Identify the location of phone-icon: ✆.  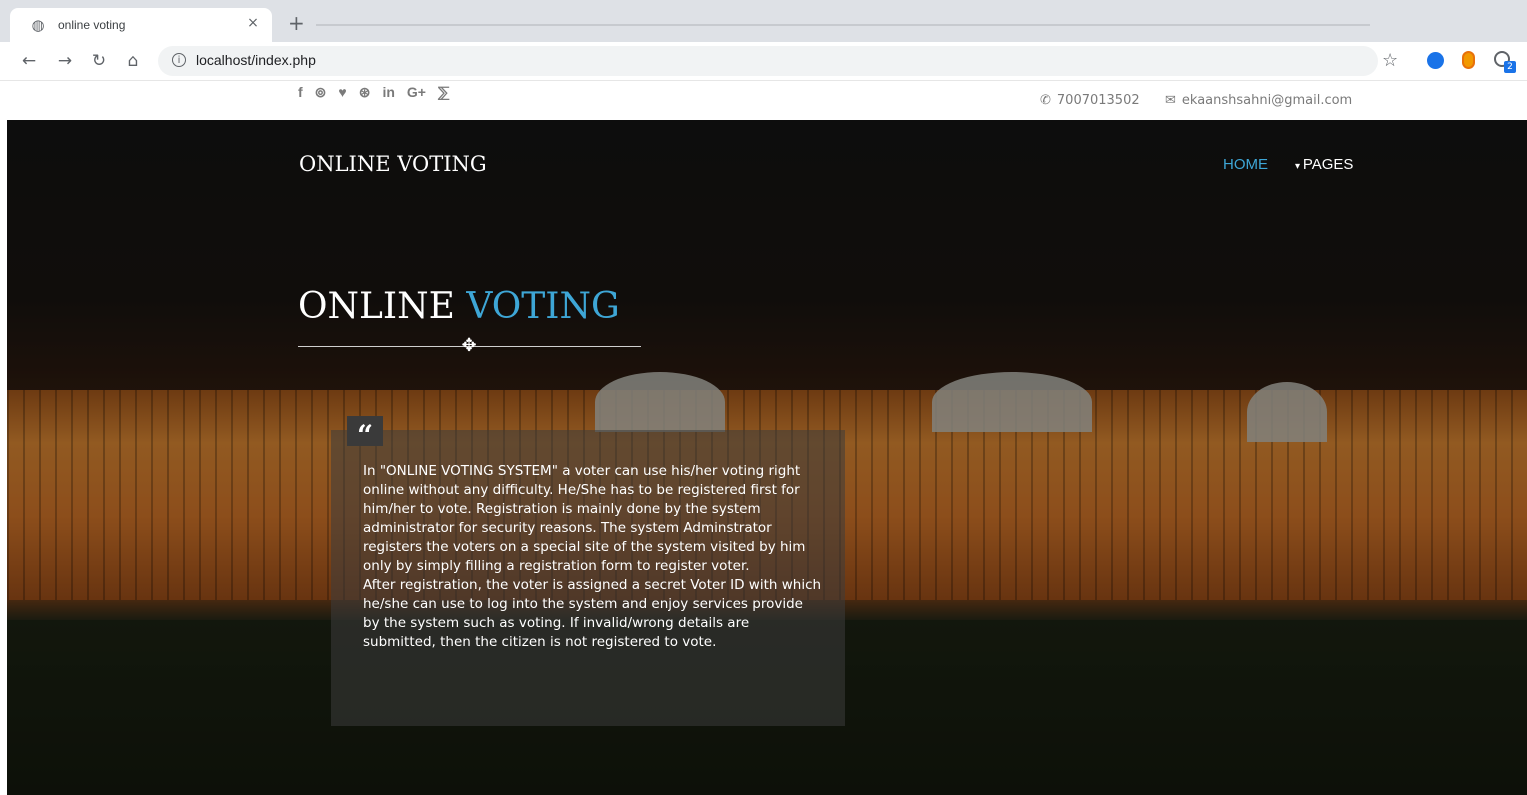
(1045, 100).